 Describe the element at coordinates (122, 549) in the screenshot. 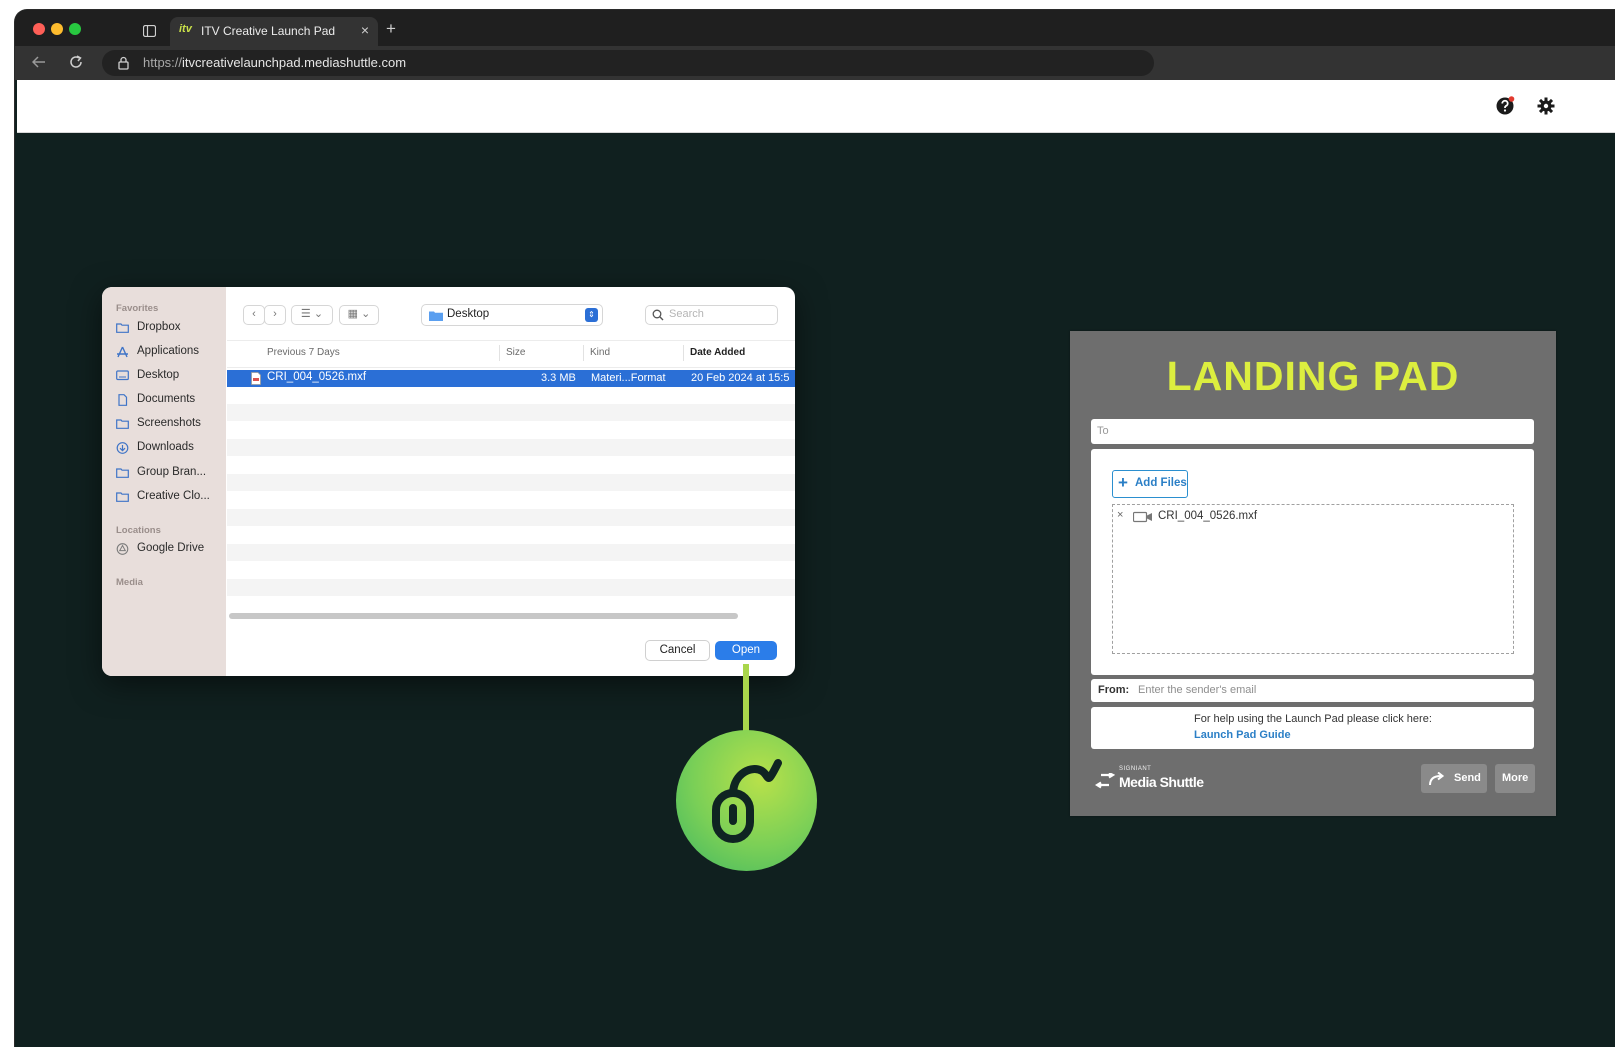

I see `google-drive-icon` at that location.